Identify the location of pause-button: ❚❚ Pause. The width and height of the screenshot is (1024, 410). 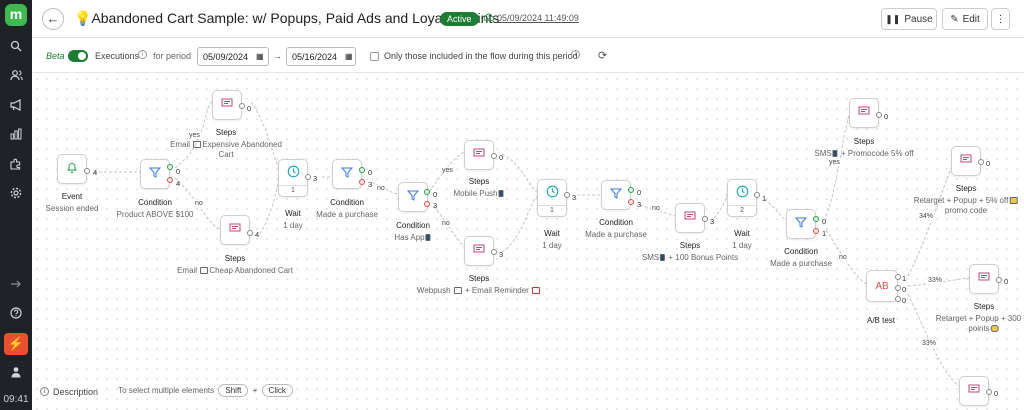
(909, 19).